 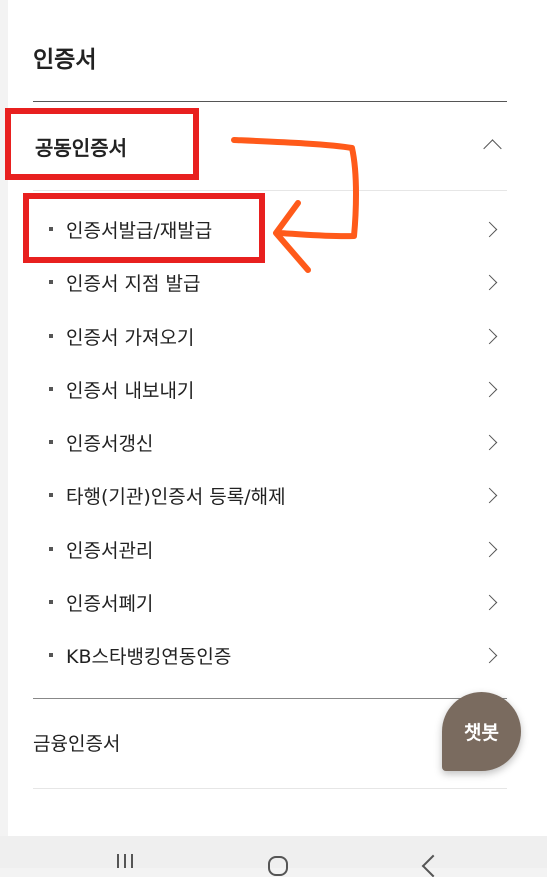 I want to click on menu-item-kb-starbanking-link: KB스타뱅킹연동인증, so click(x=270, y=656).